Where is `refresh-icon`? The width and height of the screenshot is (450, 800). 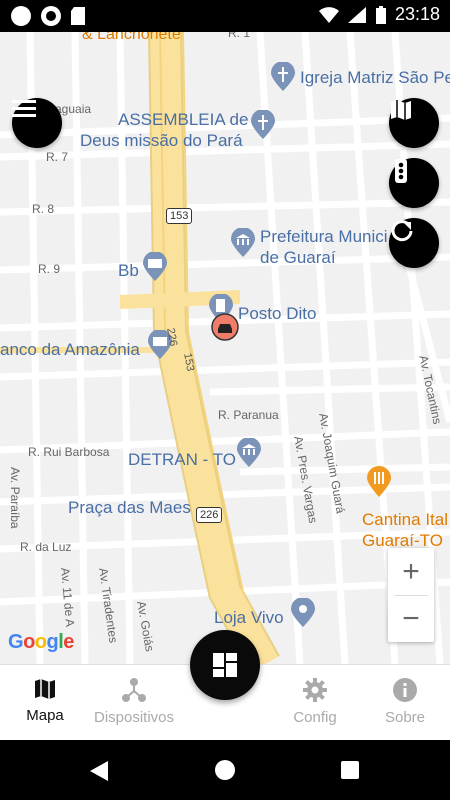 refresh-icon is located at coordinates (402, 231).